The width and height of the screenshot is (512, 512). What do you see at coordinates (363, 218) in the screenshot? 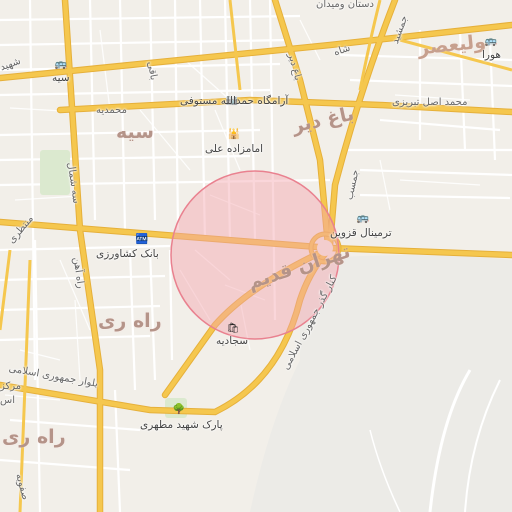
I see `bus-icon-terminal: 🚌` at bounding box center [363, 218].